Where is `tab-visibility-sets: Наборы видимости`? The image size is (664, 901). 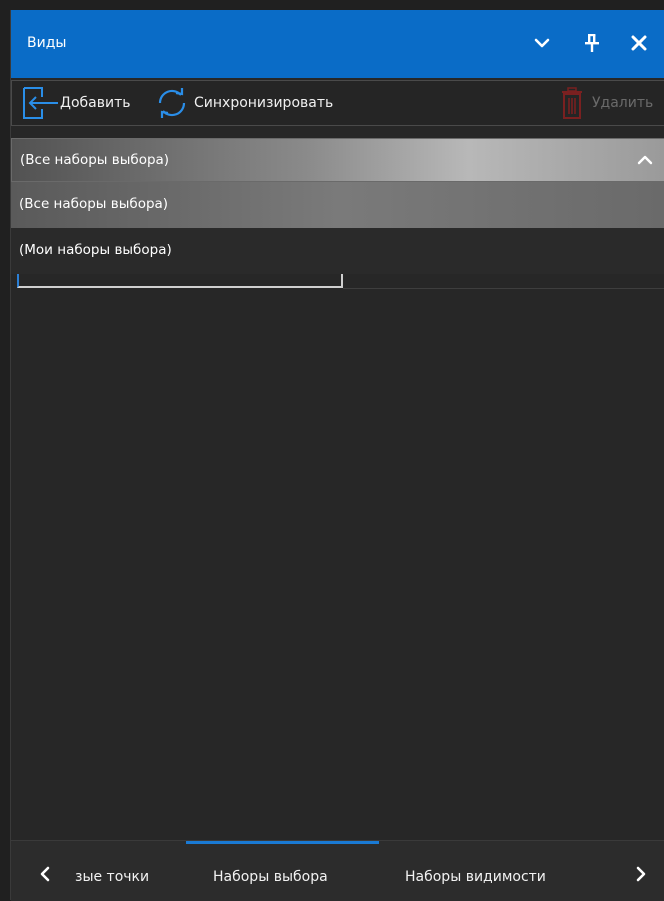
tab-visibility-sets: Наборы видимости is located at coordinates (475, 877).